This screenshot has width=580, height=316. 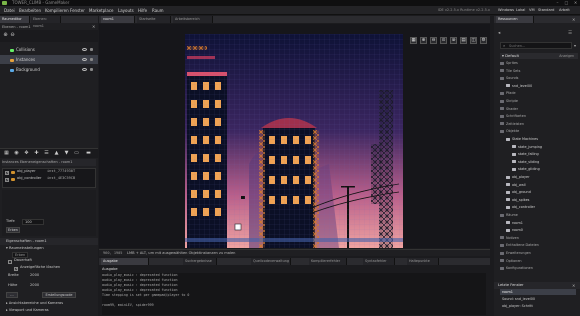 What do you see at coordinates (34, 285) in the screenshot?
I see `height-value: 2000` at bounding box center [34, 285].